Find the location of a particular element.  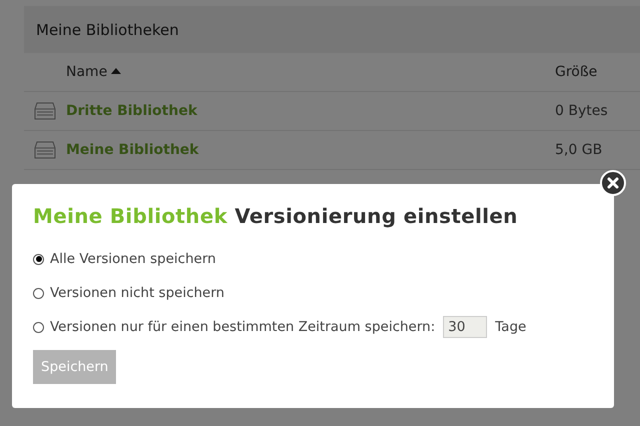

option-label: Versionen nicht speichern is located at coordinates (137, 293).